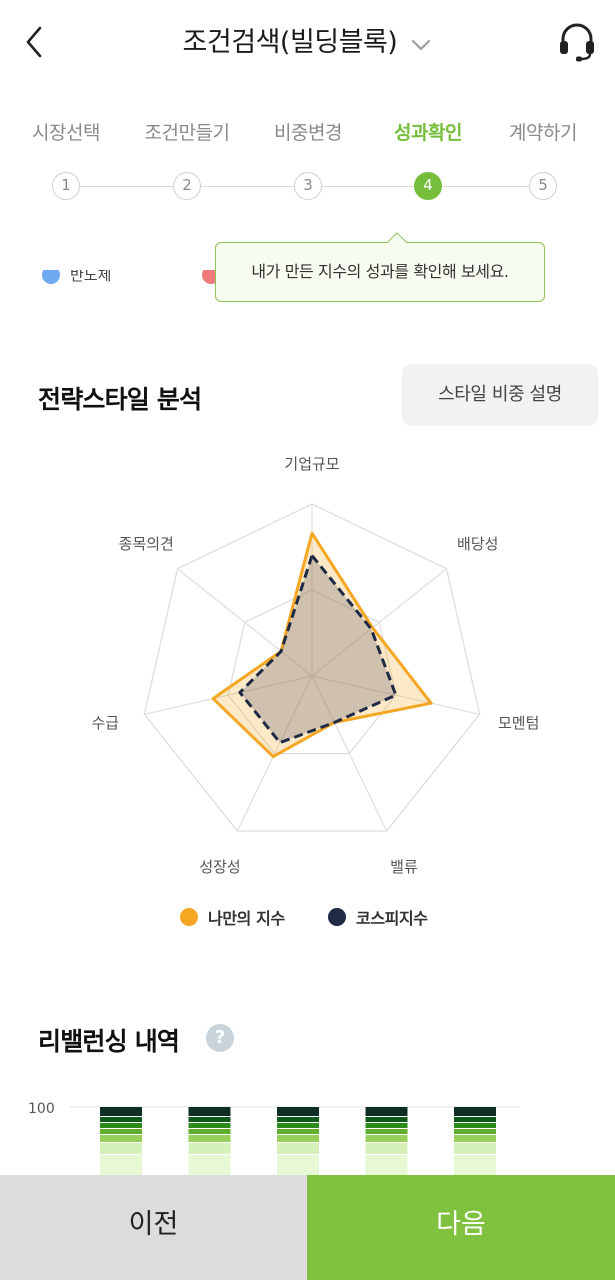 The height and width of the screenshot is (1280, 615). Describe the element at coordinates (246, 918) in the screenshot. I see `legend-label: 나만의 지수` at that location.